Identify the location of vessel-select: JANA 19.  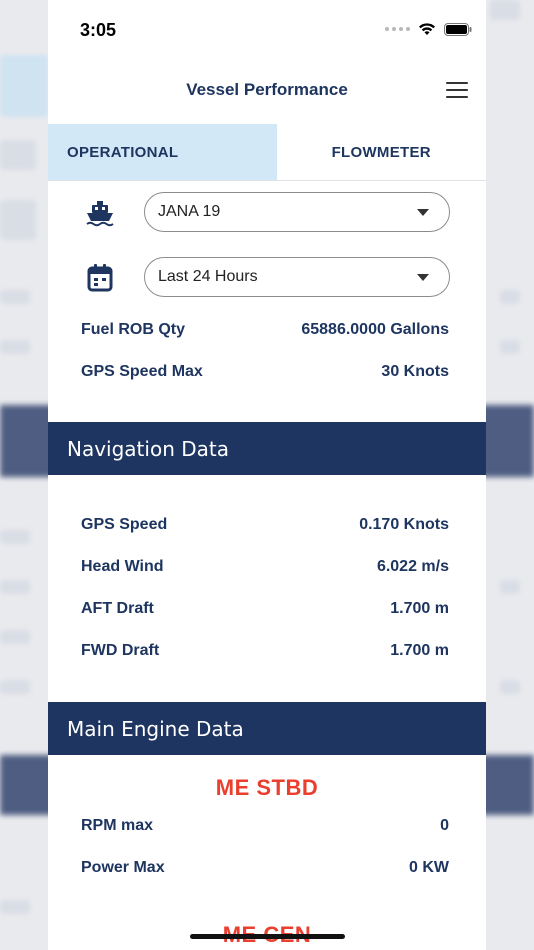
(297, 212).